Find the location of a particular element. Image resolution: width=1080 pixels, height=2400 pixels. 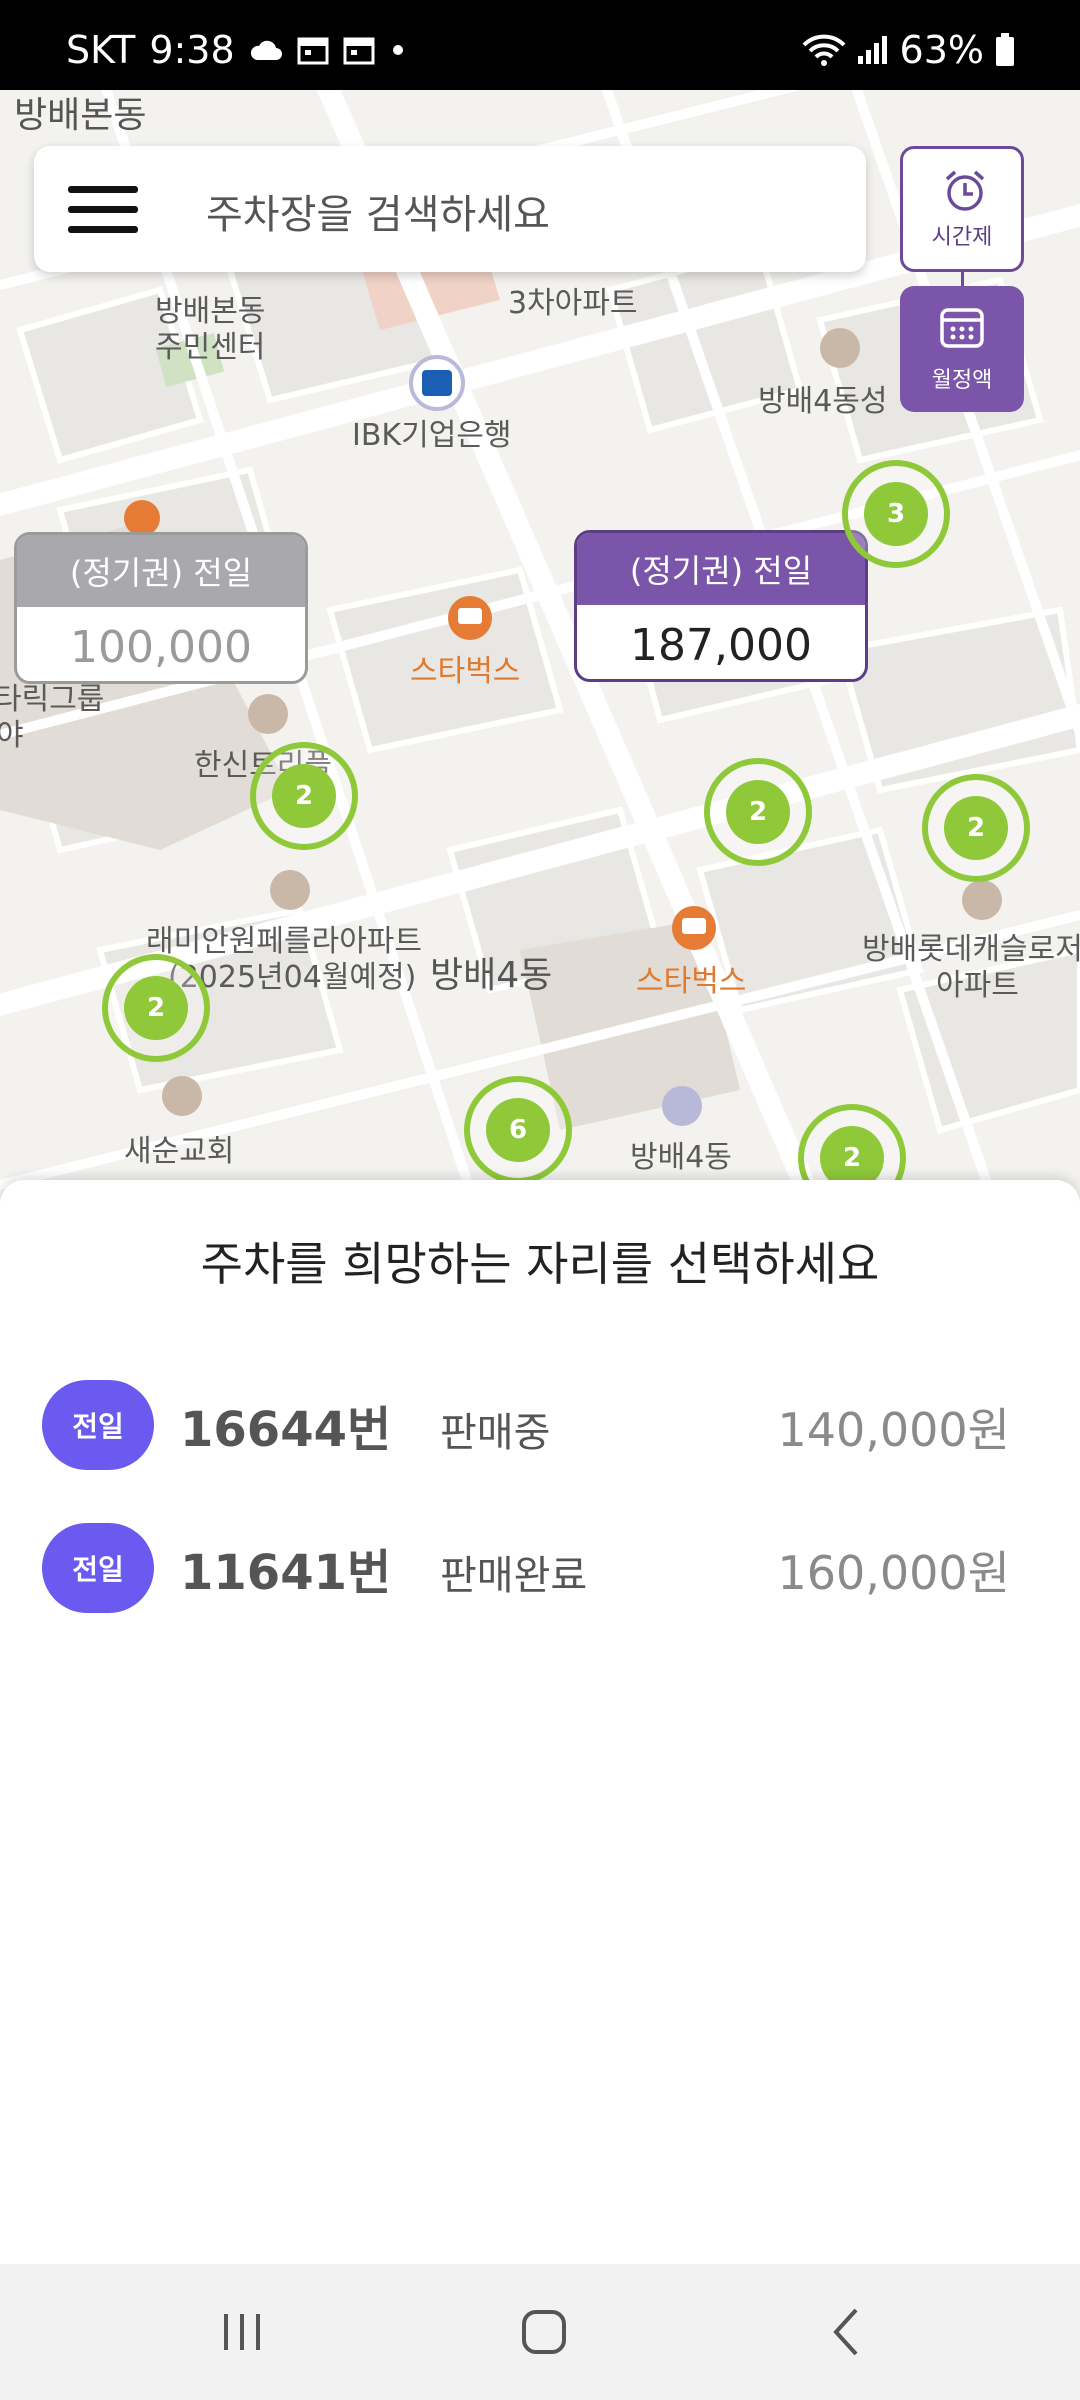

search-bar: 주차장을 검색하세요 is located at coordinates (450, 209).